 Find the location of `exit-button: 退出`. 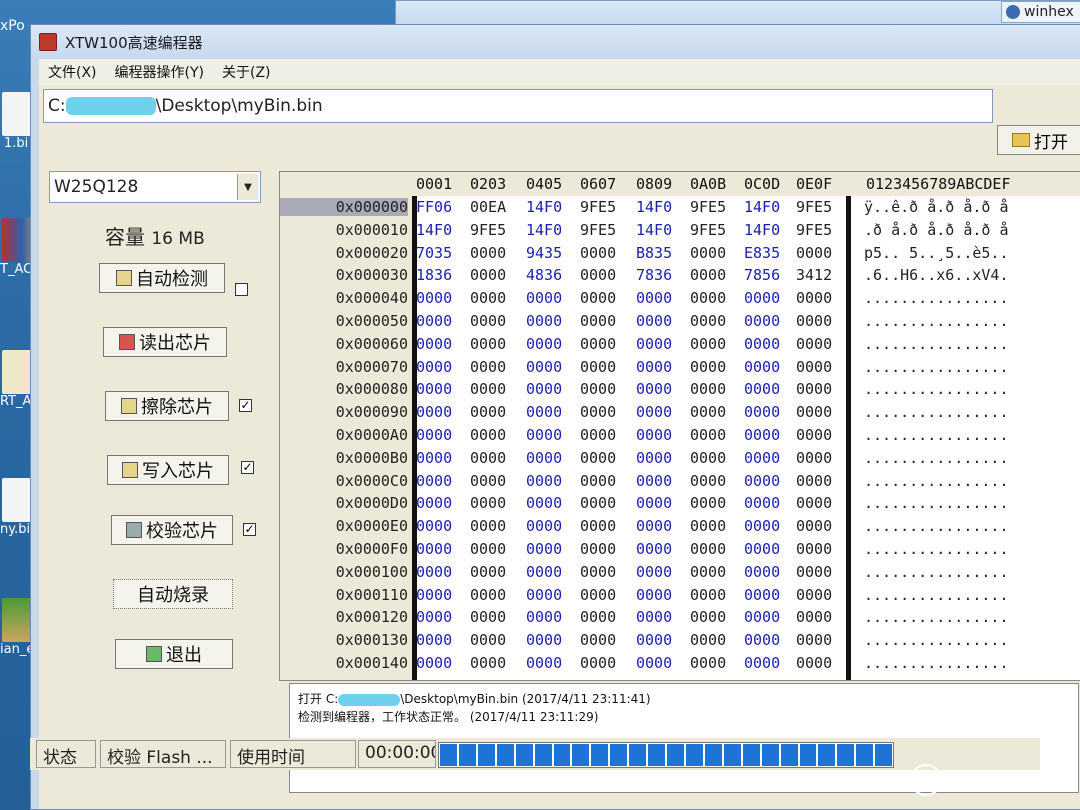

exit-button: 退出 is located at coordinates (174, 654).